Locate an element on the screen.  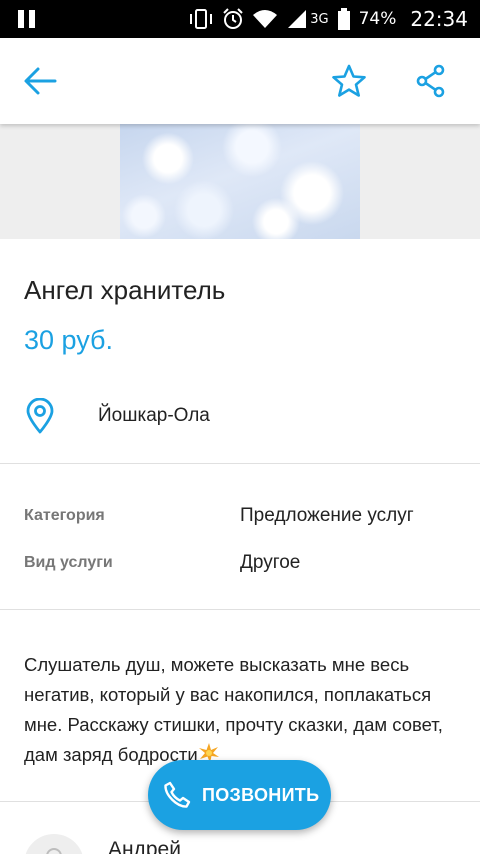
wifi-icon is located at coordinates (265, 19).